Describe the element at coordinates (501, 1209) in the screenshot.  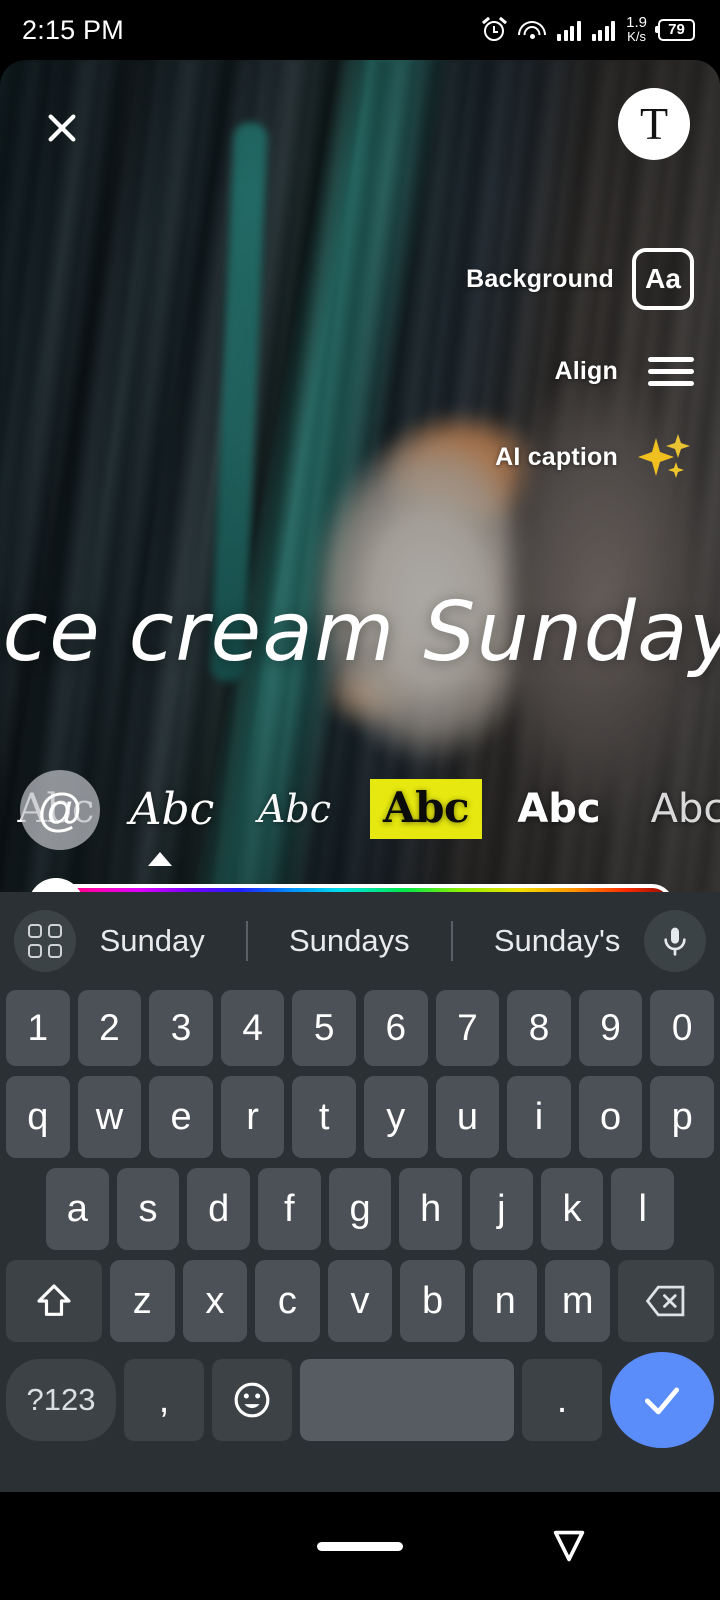
I see `key-j: j` at that location.